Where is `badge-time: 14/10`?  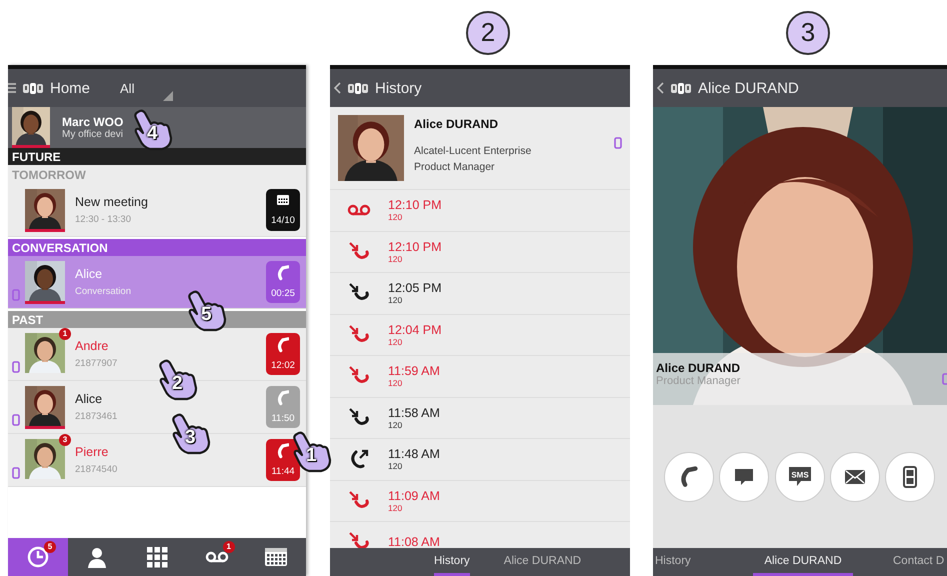 badge-time: 14/10 is located at coordinates (283, 220).